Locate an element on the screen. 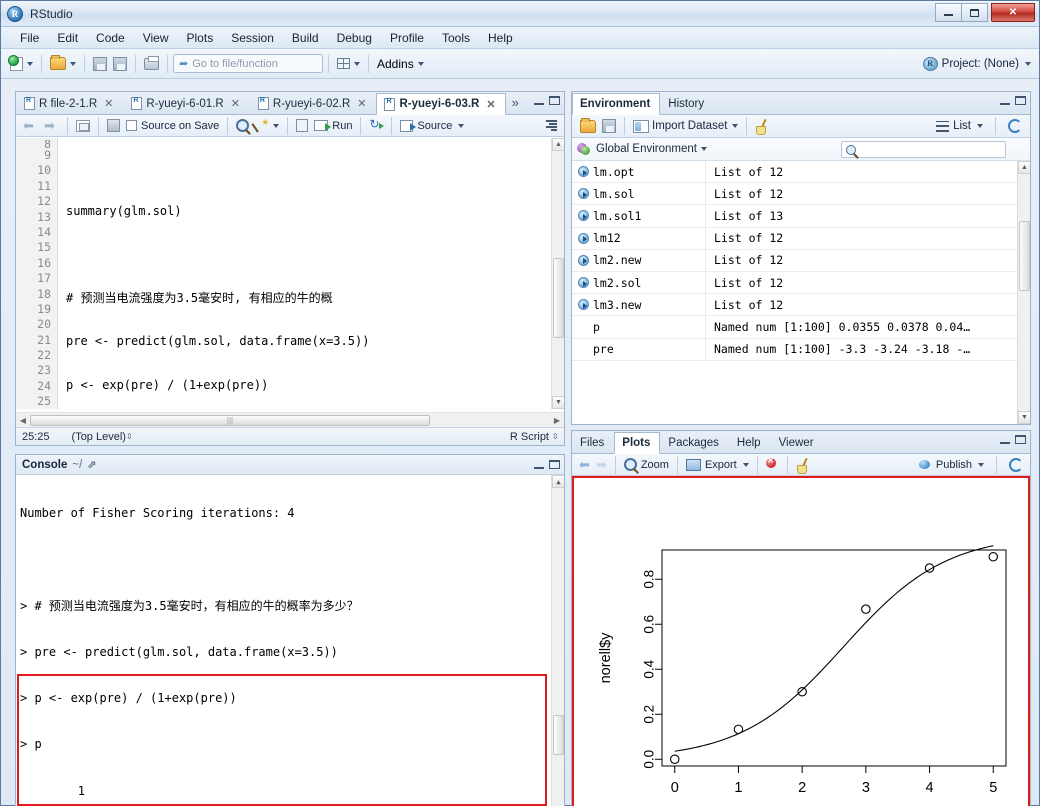 This screenshot has height=806, width=1040. hscrollbar-thumb: ||| is located at coordinates (230, 420).